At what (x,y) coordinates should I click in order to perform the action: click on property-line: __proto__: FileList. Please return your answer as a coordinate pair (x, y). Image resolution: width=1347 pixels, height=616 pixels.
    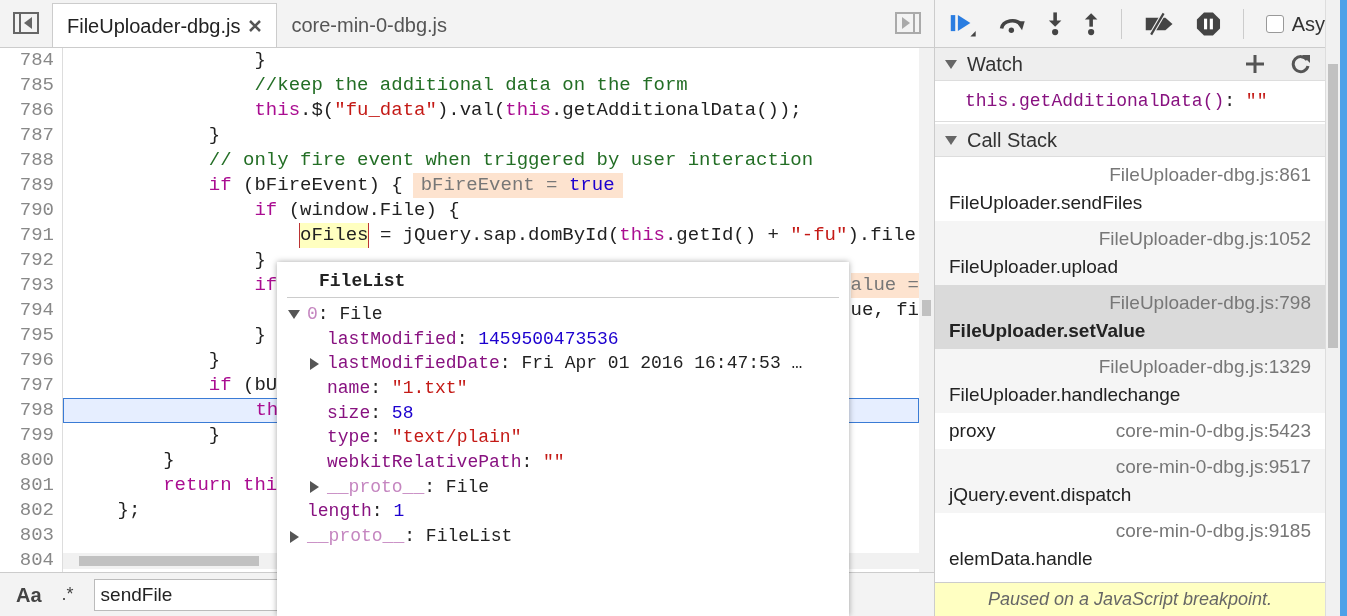
    Looking at the image, I should click on (410, 537).